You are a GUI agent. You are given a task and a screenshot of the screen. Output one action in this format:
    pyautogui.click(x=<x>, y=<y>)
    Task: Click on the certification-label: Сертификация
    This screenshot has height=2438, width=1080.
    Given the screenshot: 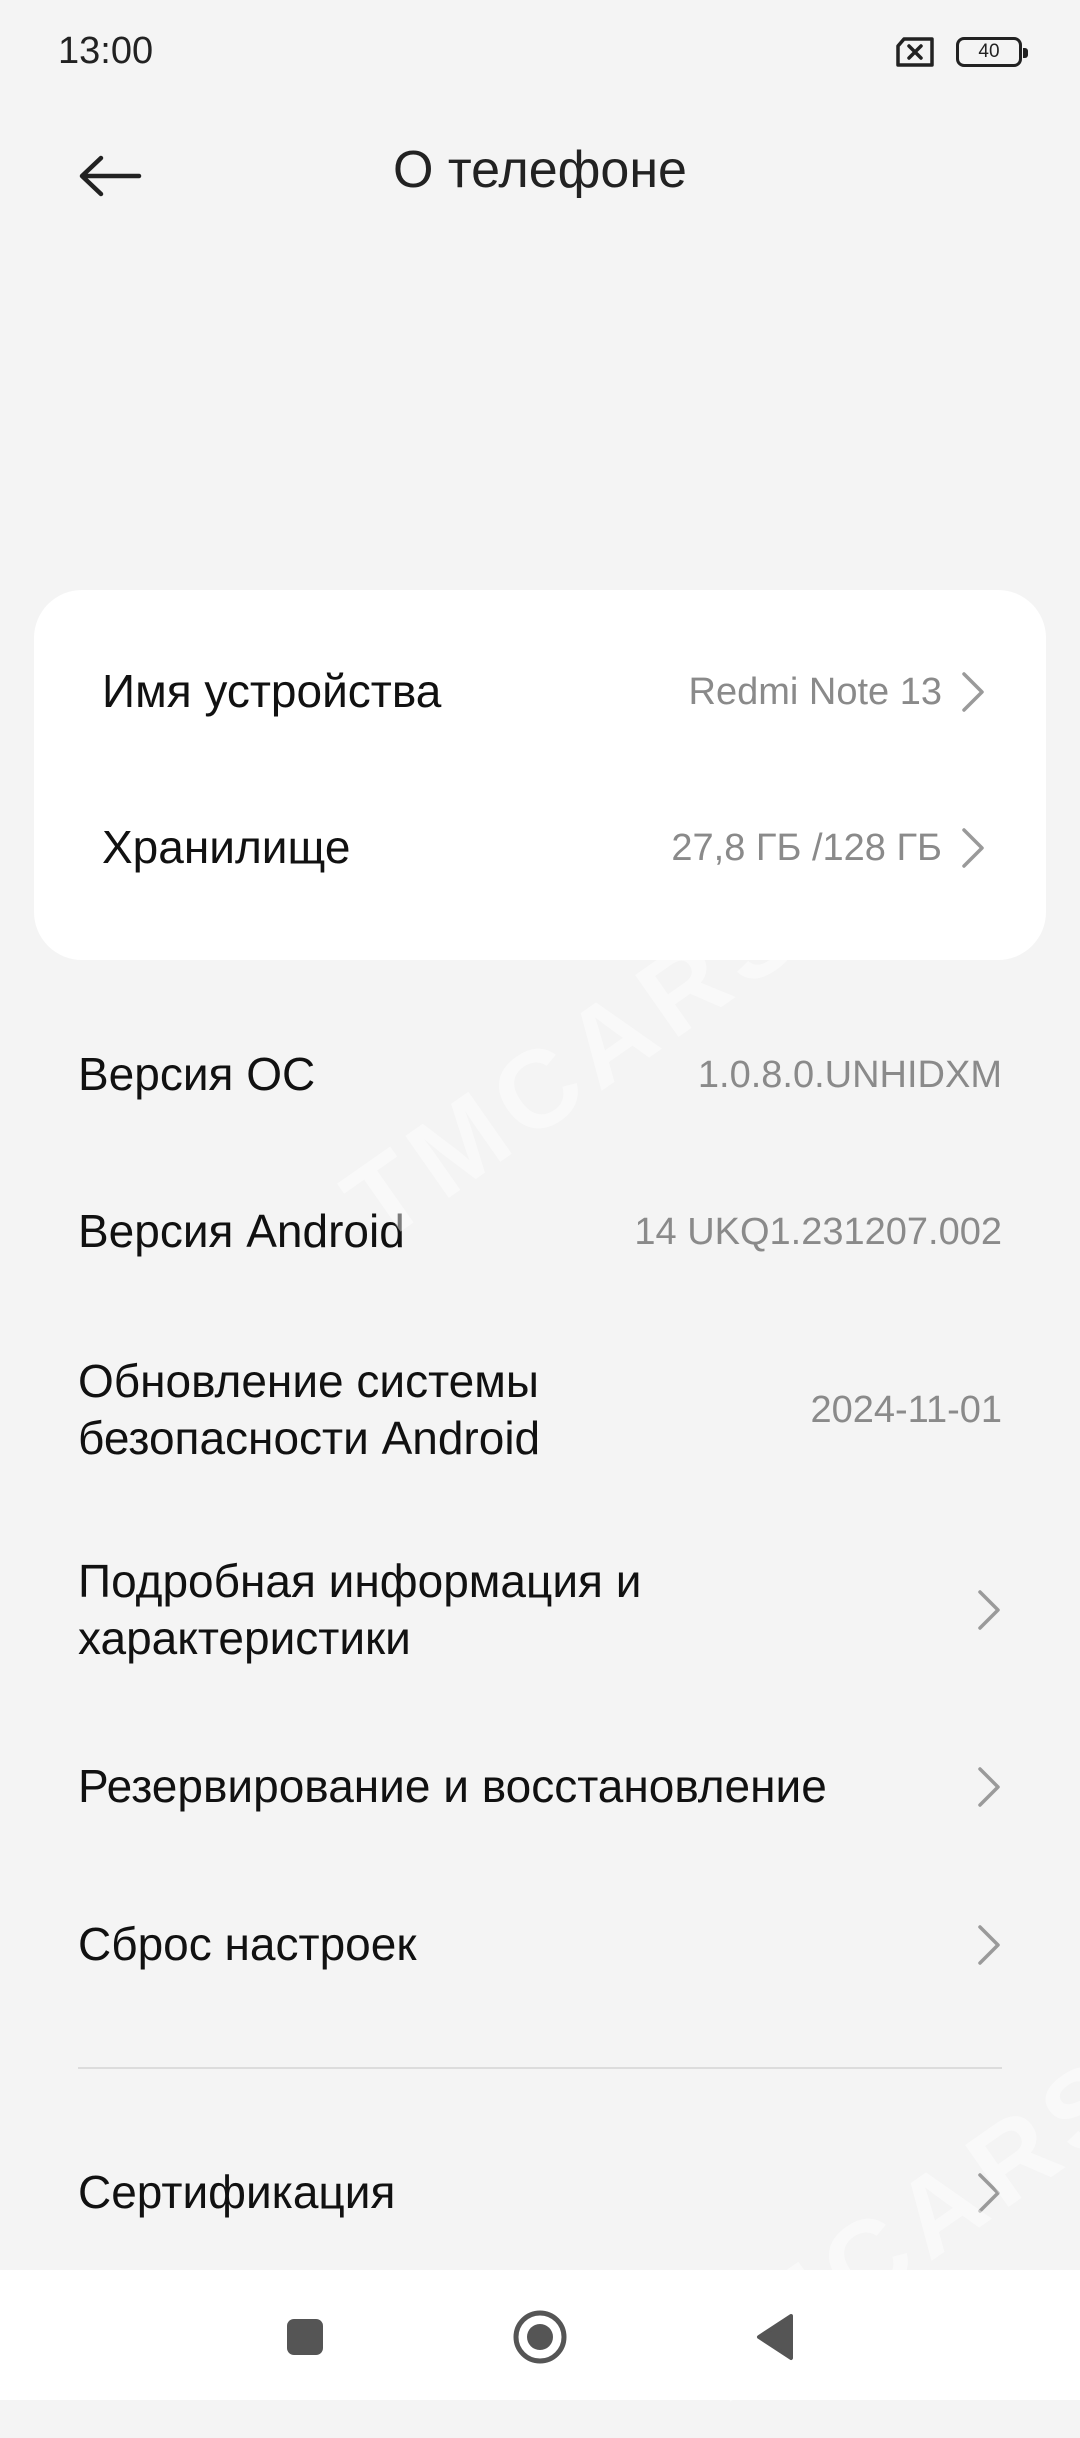 What is the action you would take?
    pyautogui.click(x=237, y=2192)
    